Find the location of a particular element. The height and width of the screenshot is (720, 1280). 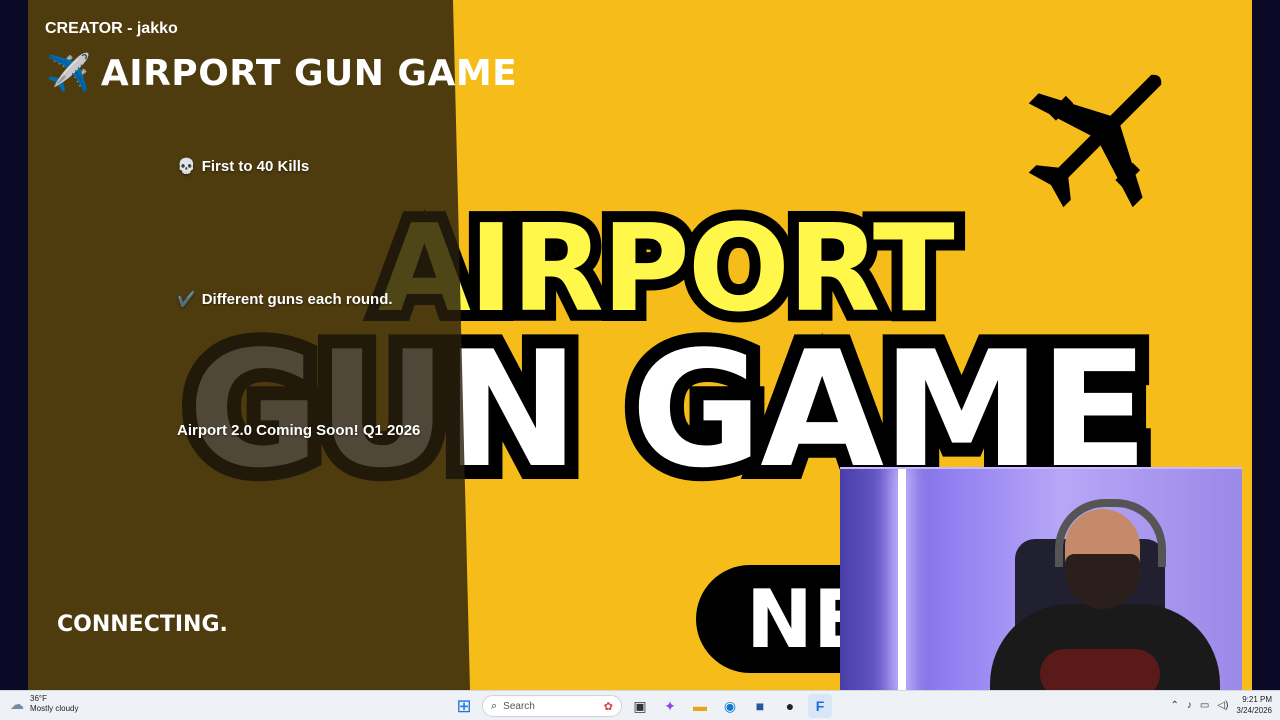

webcam-overlay is located at coordinates (1041, 581).